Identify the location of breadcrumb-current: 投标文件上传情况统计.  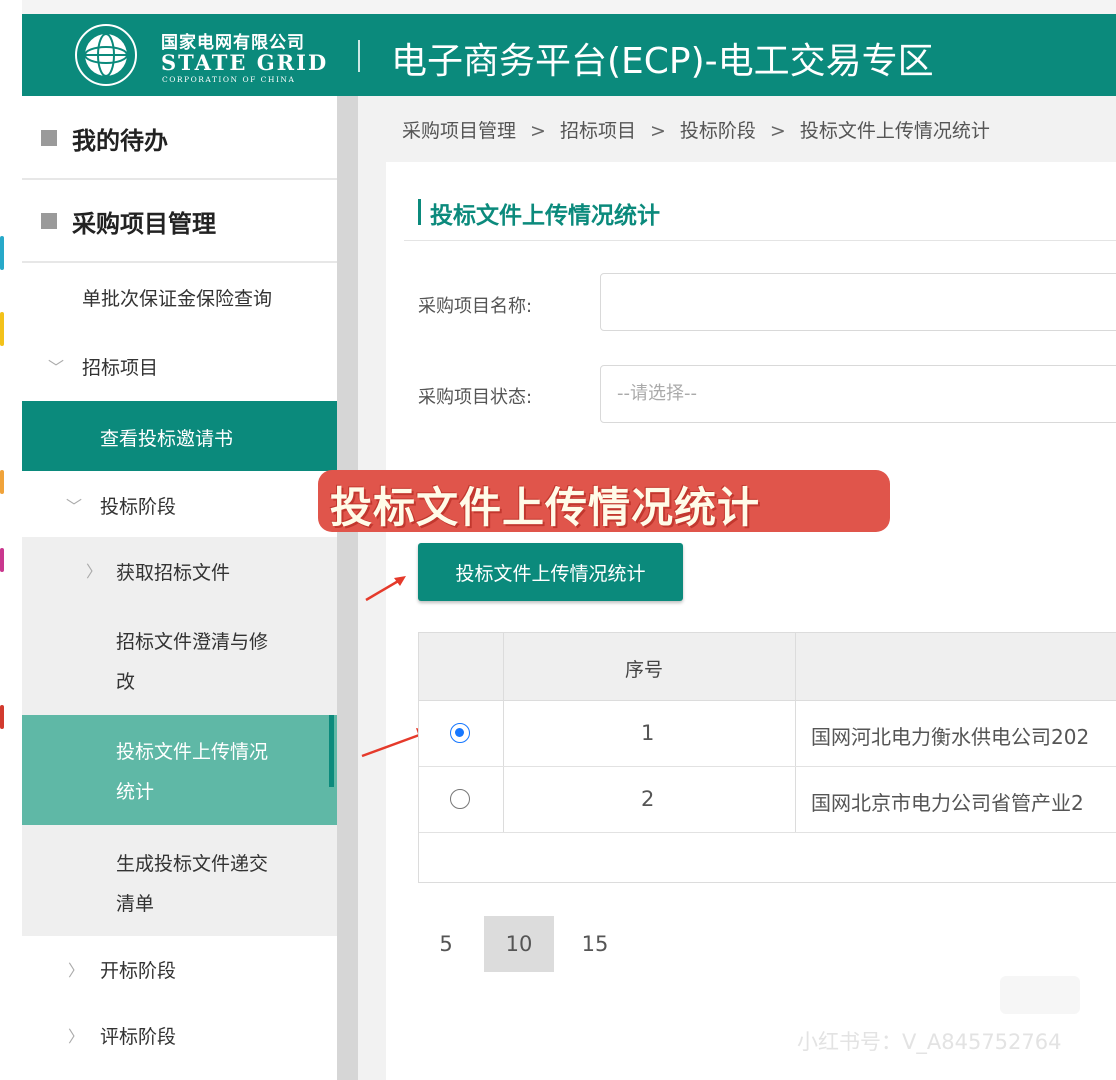
(894, 131).